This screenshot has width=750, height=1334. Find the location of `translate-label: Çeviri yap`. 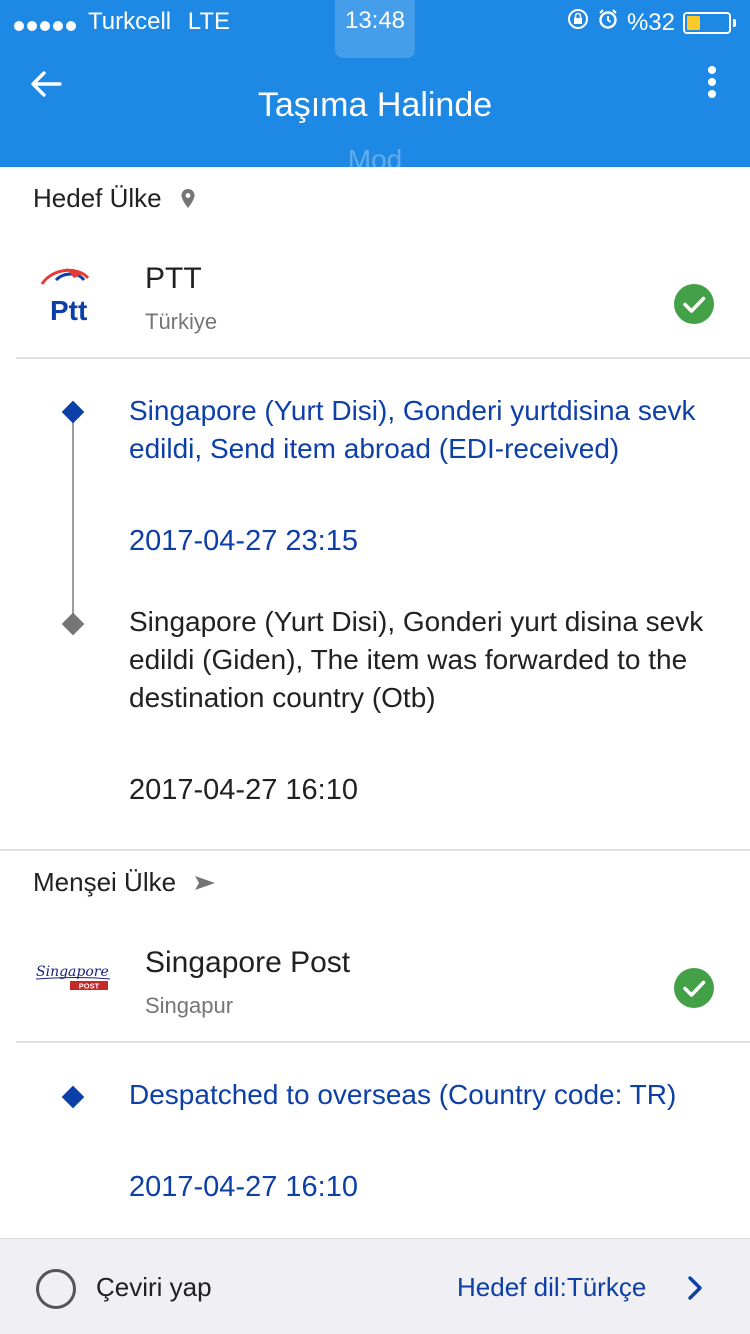

translate-label: Çeviri yap is located at coordinates (154, 1287).